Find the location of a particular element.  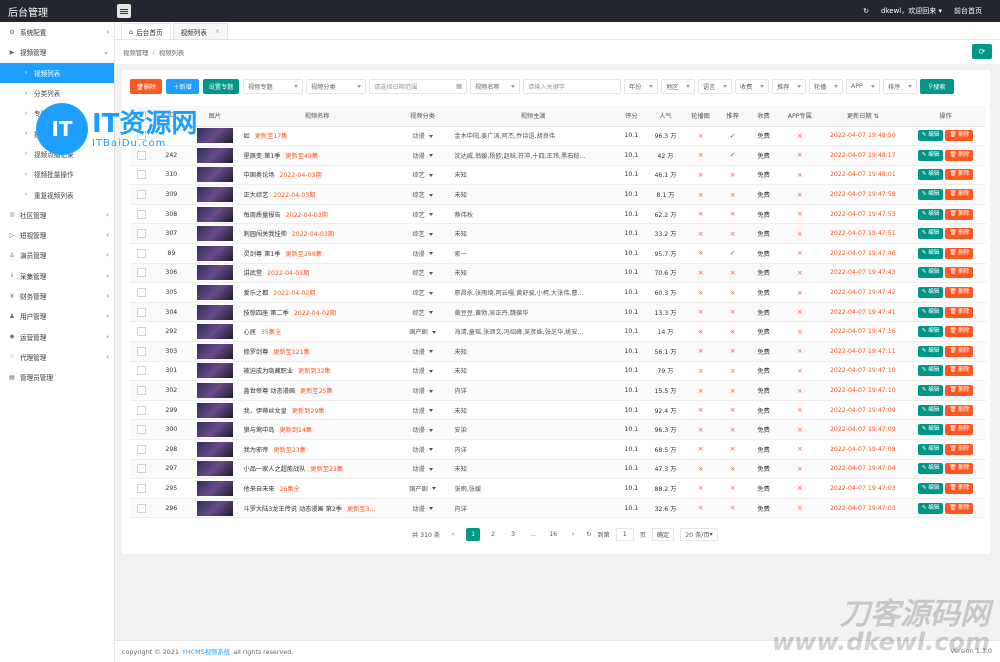

refresh-button: ⟳ is located at coordinates (982, 51).